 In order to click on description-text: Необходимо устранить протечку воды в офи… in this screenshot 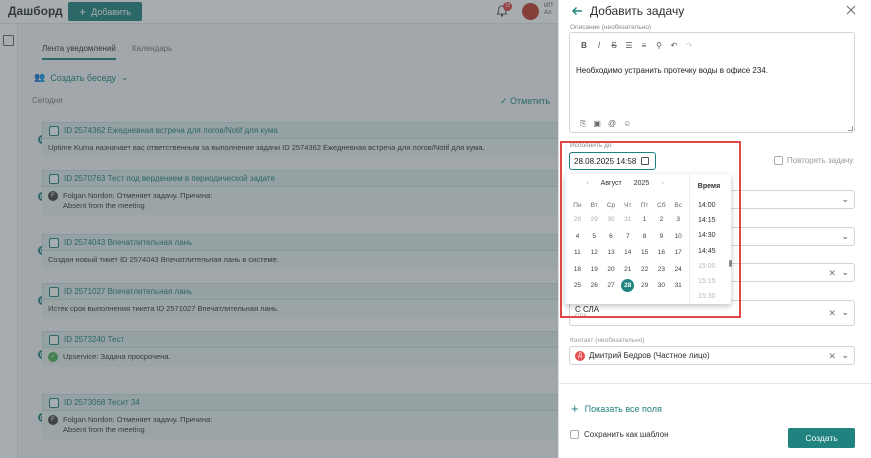, I will do `click(672, 70)`.